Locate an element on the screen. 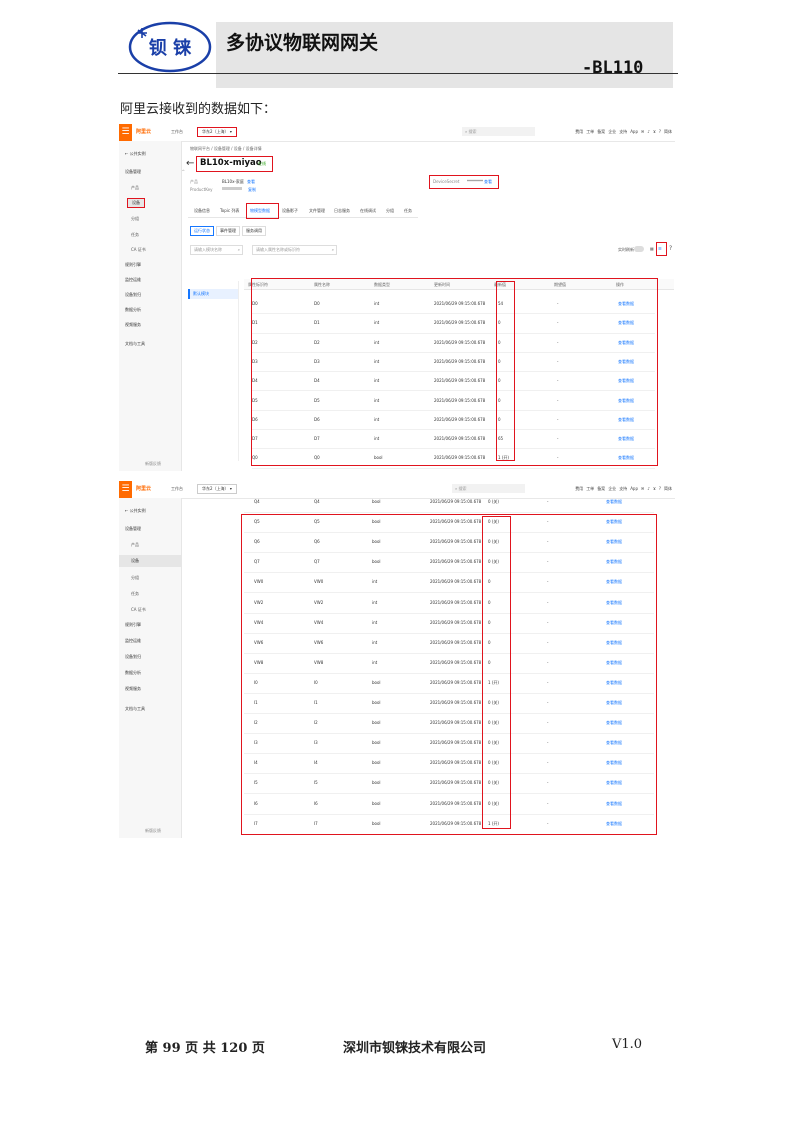 This screenshot has width=793, height=1122. svg-text: 钡 铼 is located at coordinates (170, 48).